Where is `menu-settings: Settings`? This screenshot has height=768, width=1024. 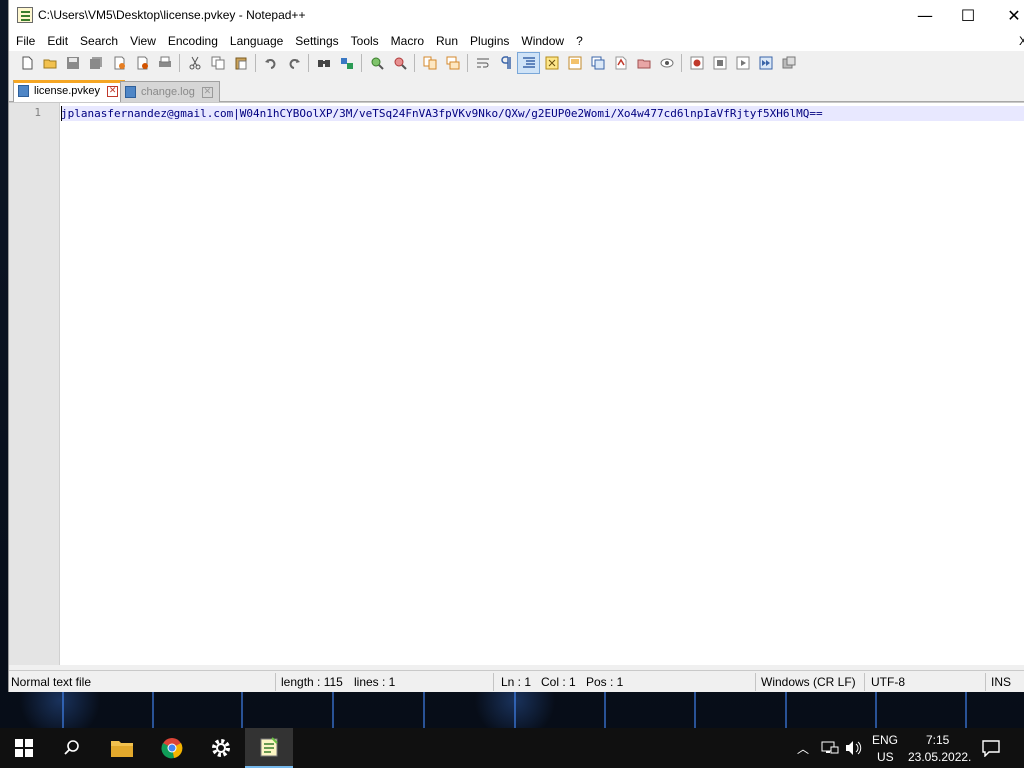
menu-settings: Settings is located at coordinates (315, 41).